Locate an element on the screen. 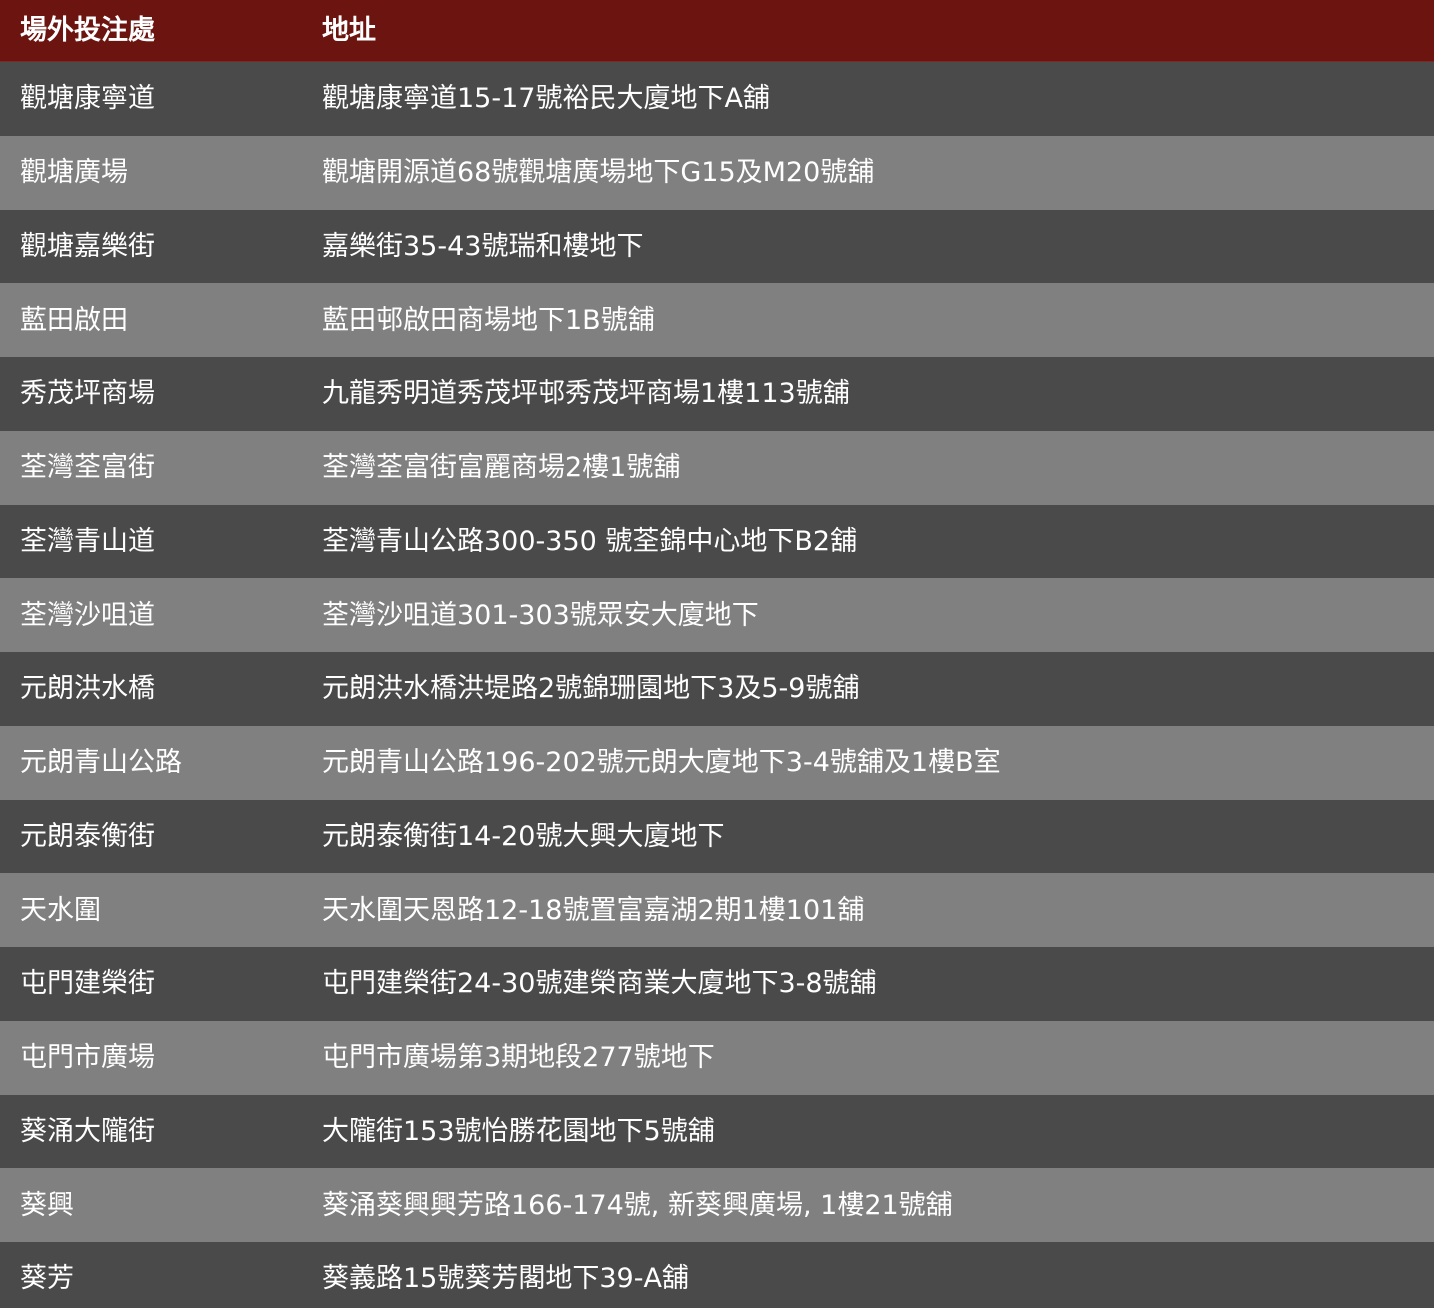  branch-name: 荃灣沙咀道 is located at coordinates (87, 615).